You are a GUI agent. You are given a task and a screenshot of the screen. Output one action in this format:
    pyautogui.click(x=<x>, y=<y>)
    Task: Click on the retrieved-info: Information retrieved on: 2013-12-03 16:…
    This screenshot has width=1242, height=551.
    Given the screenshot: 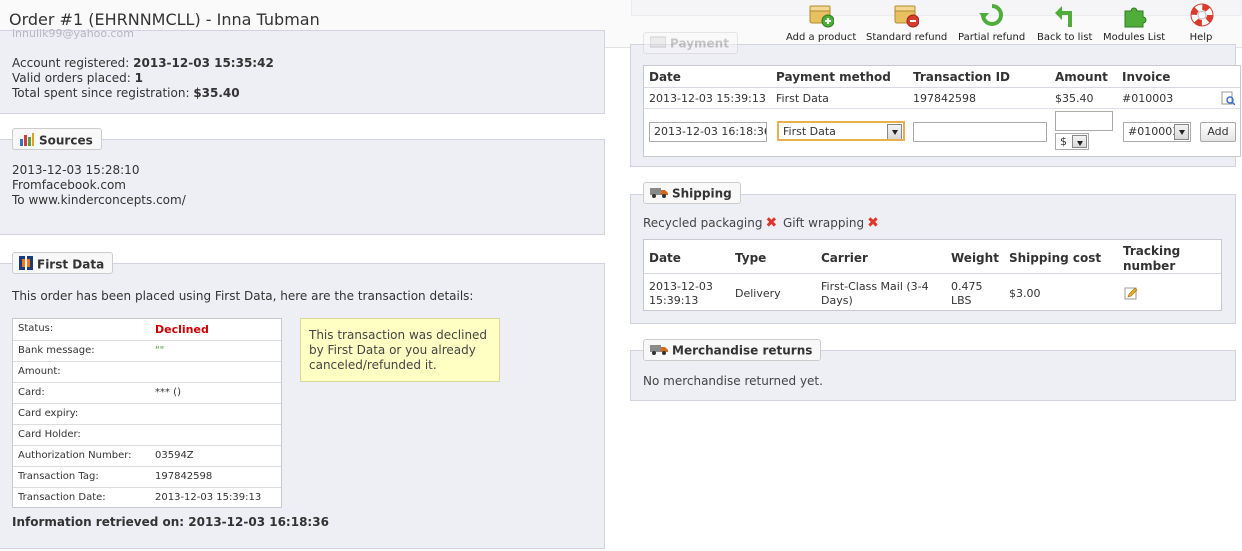 What is the action you would take?
    pyautogui.click(x=170, y=522)
    